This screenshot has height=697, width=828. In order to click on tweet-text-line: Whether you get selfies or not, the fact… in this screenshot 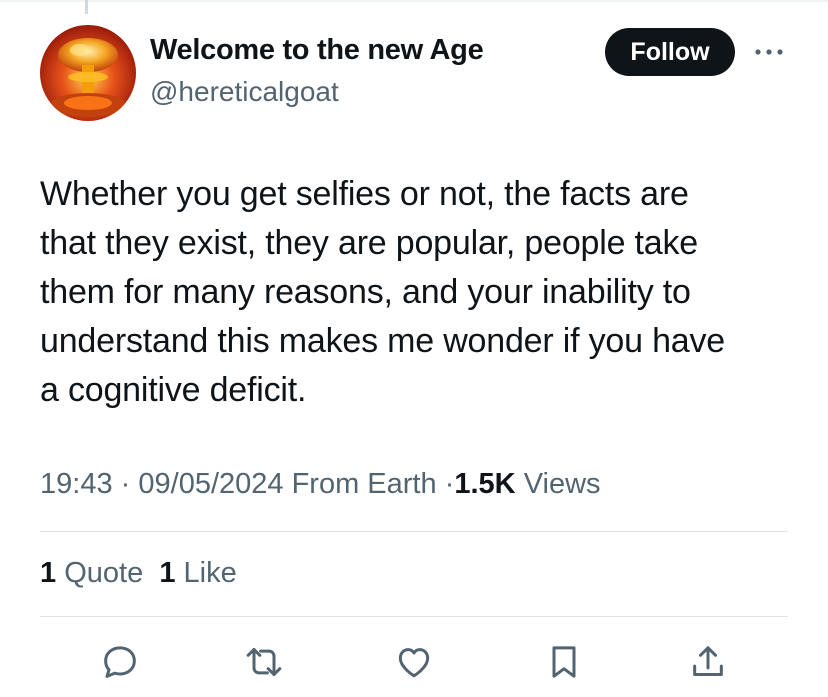, I will do `click(364, 194)`.